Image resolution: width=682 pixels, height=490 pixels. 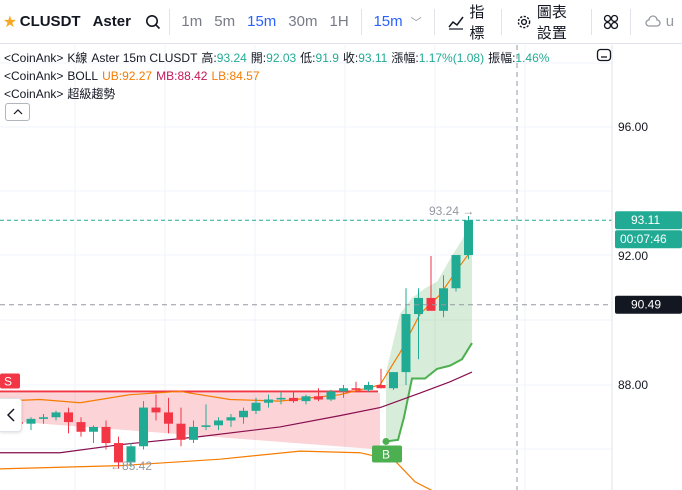 I want to click on legend-mb-label: MB:, so click(x=167, y=76).